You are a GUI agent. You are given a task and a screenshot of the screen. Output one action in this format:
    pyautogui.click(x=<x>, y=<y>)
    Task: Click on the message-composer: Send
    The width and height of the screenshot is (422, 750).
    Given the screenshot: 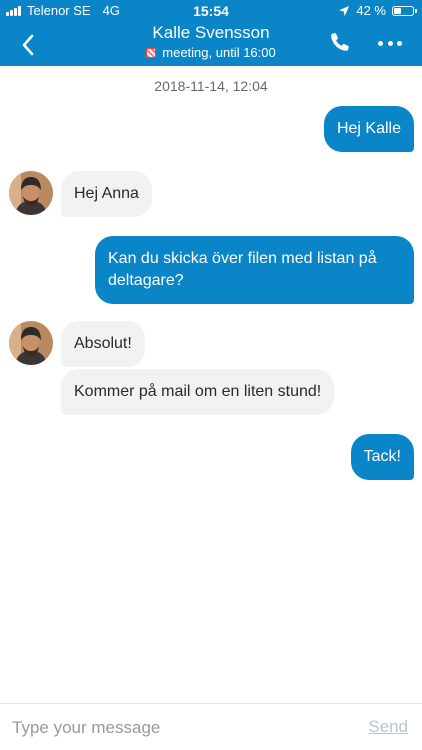 What is the action you would take?
    pyautogui.click(x=211, y=726)
    